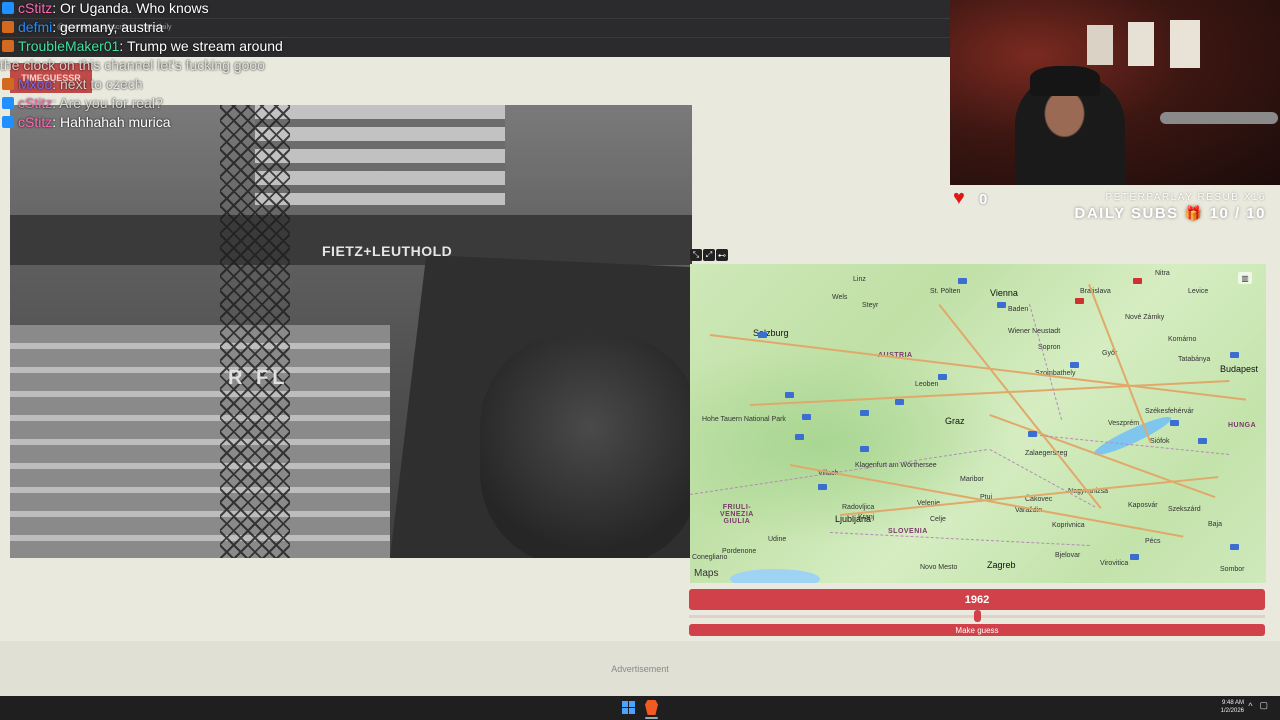 This screenshot has width=1280, height=720. Describe the element at coordinates (959, 198) in the screenshot. I see `heart-icon: ♥` at that location.